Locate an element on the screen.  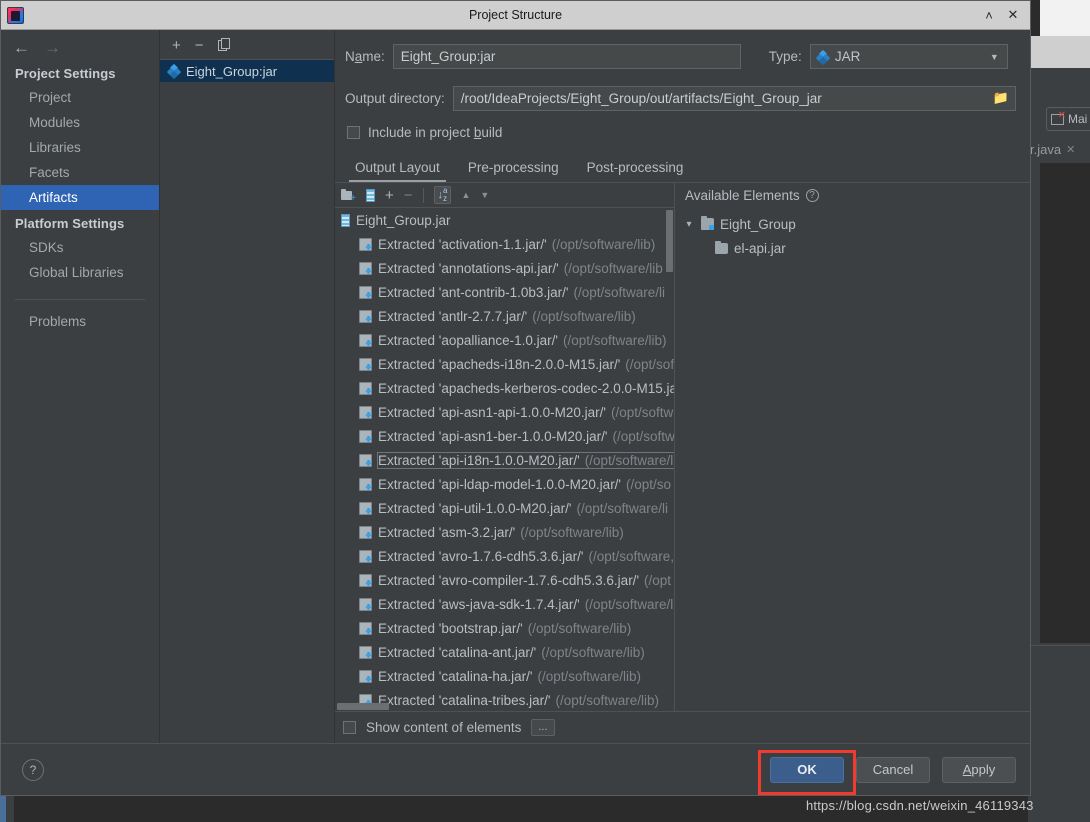
editor-tab-label: r.java is located at coordinates (1046, 149).